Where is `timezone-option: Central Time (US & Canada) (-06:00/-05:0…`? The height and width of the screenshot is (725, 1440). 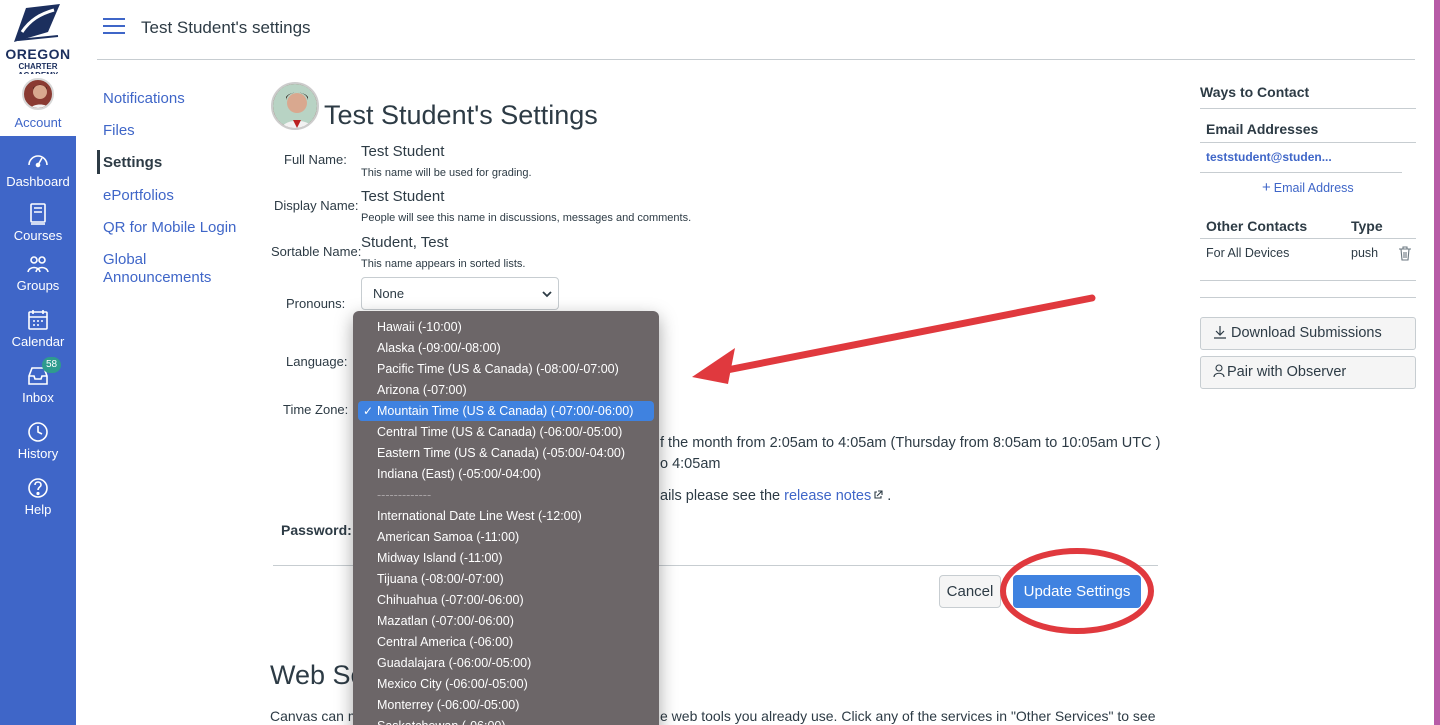
timezone-option: Central Time (US & Canada) (-06:00/-05:0… is located at coordinates (506, 432).